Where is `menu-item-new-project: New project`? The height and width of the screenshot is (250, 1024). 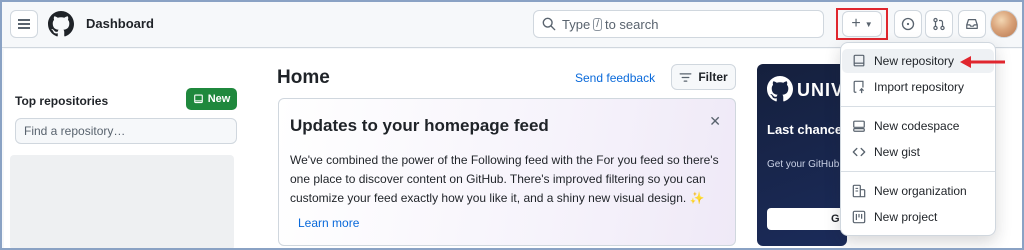
menu-item-new-project: New project is located at coordinates (918, 217).